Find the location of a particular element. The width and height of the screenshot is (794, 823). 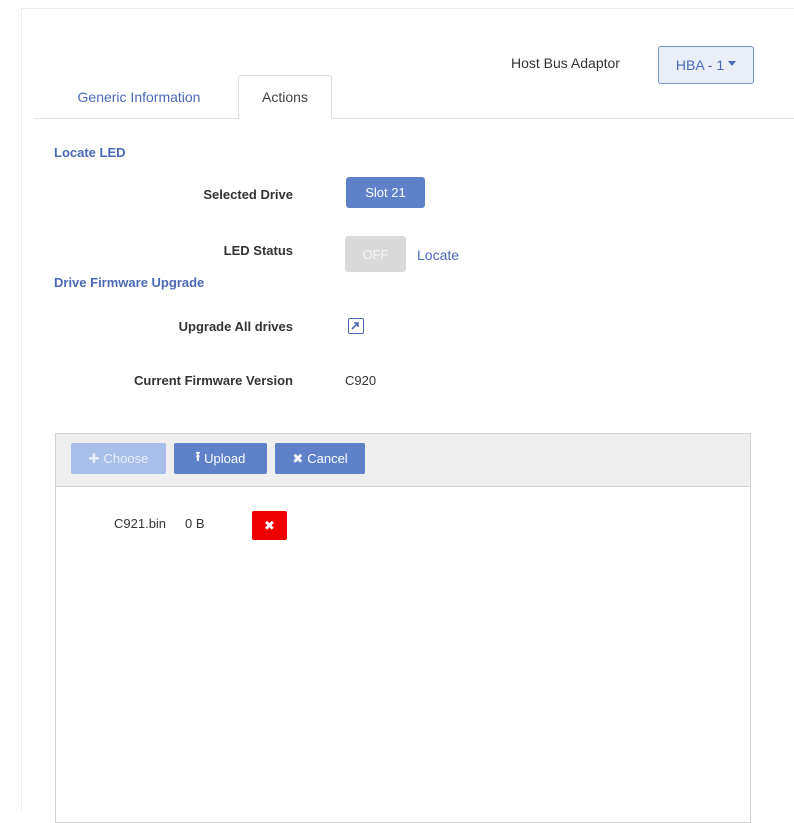

upload-icon: ⭱ is located at coordinates (198, 456).